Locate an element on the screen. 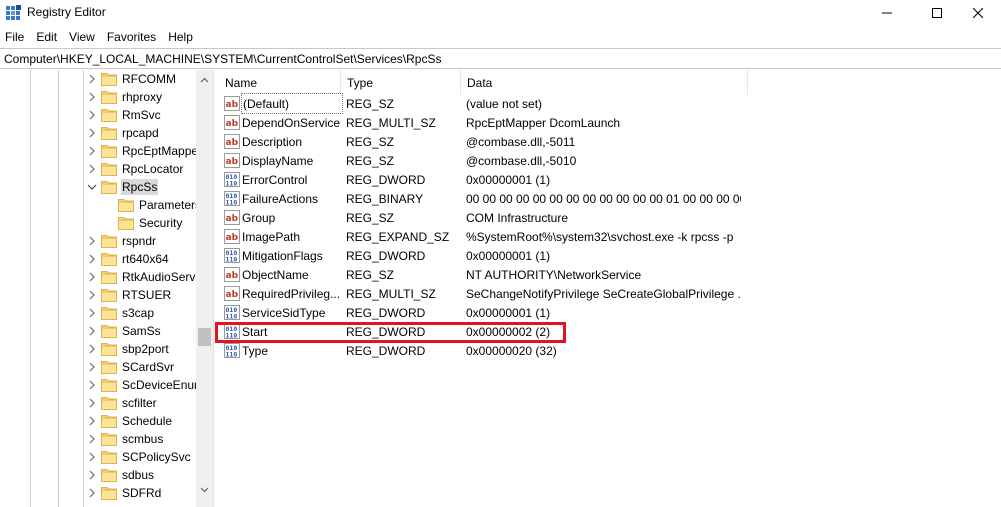 This screenshot has width=1001, height=507. menu-help: Help is located at coordinates (180, 37).